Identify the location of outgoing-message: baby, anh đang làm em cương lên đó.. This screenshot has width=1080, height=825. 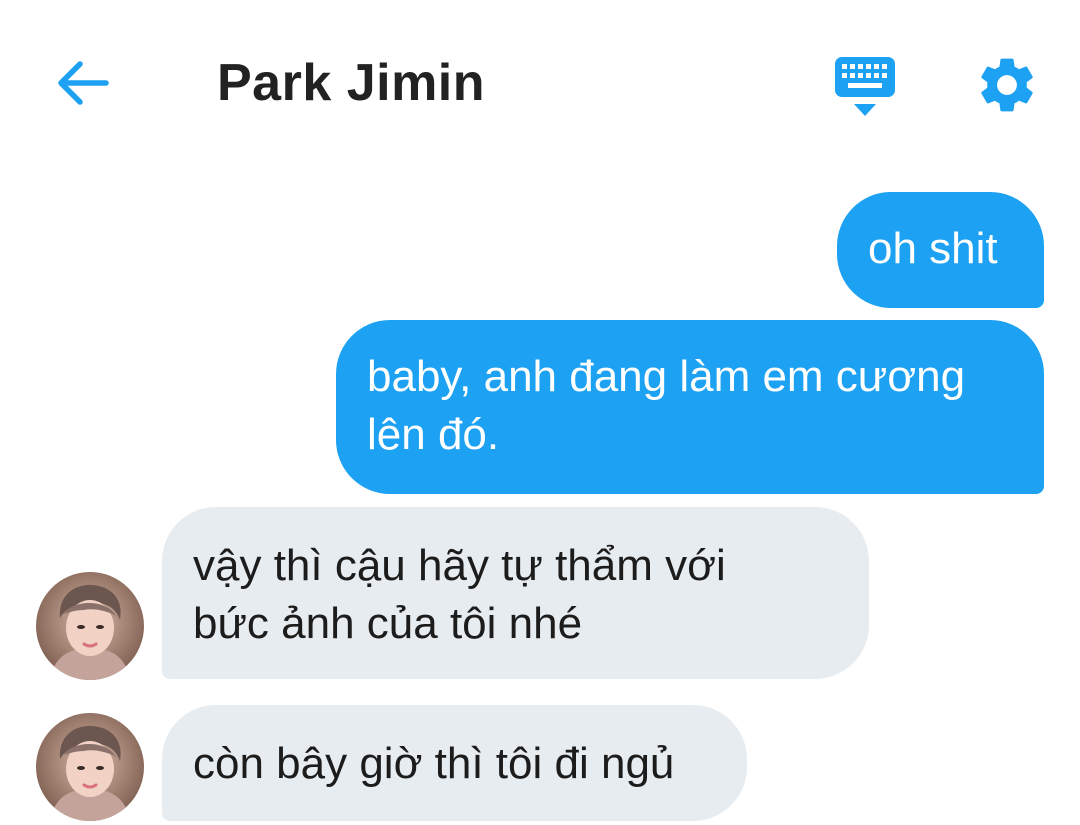
(690, 407).